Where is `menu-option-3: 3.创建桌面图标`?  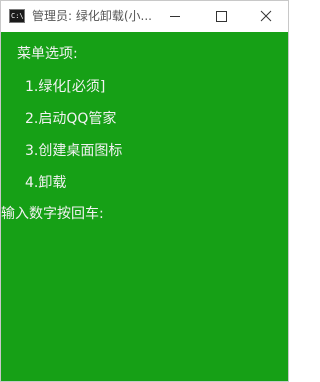
menu-option-3: 3.创建桌面图标 is located at coordinates (74, 151).